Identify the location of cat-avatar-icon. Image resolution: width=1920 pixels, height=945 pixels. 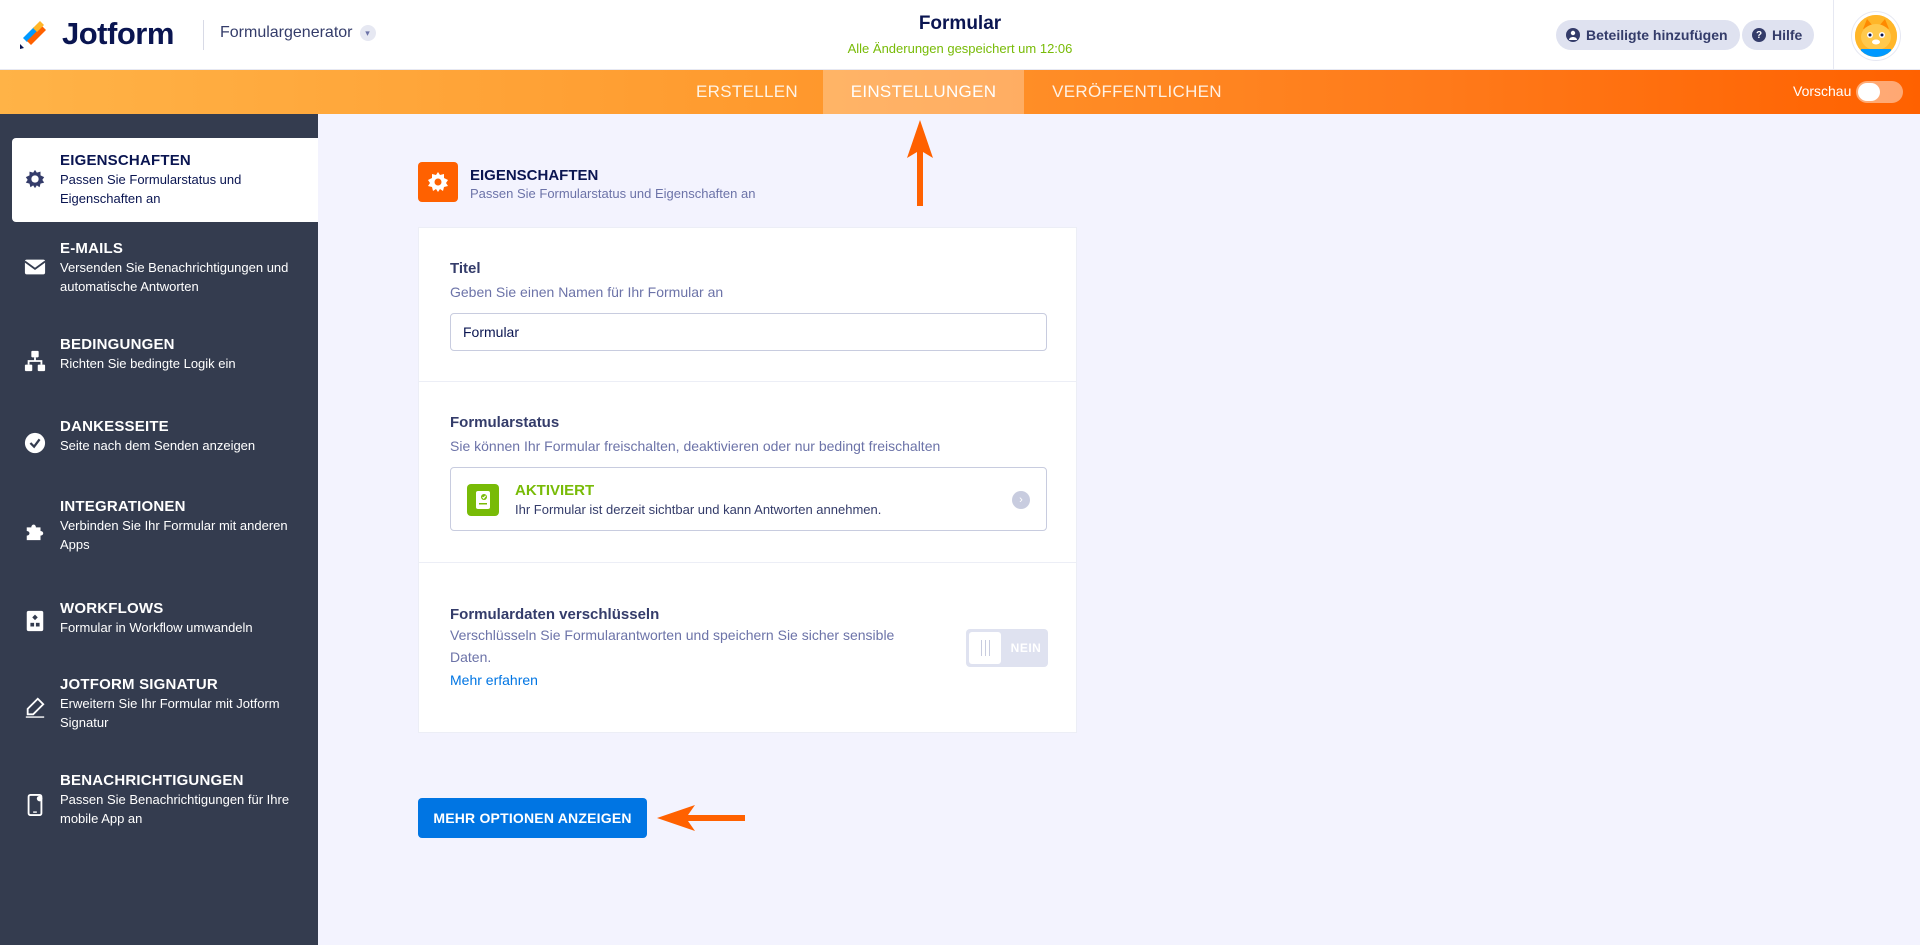
(1876, 36).